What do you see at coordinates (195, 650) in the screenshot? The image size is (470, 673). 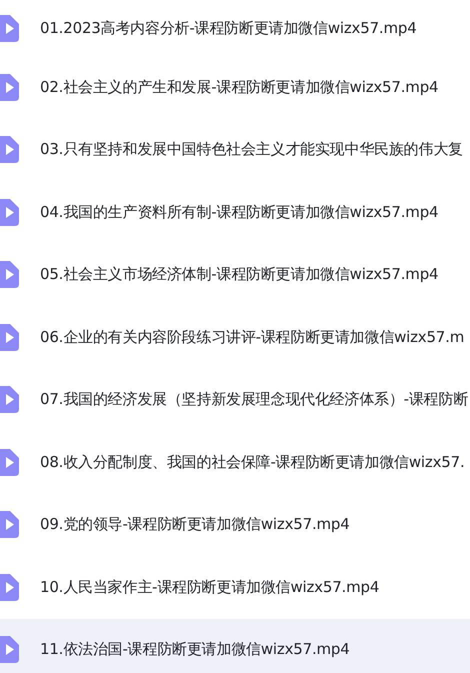 I see `file-name: 11.依法治国-课程防断更请加微信wizx57.mp4` at bounding box center [195, 650].